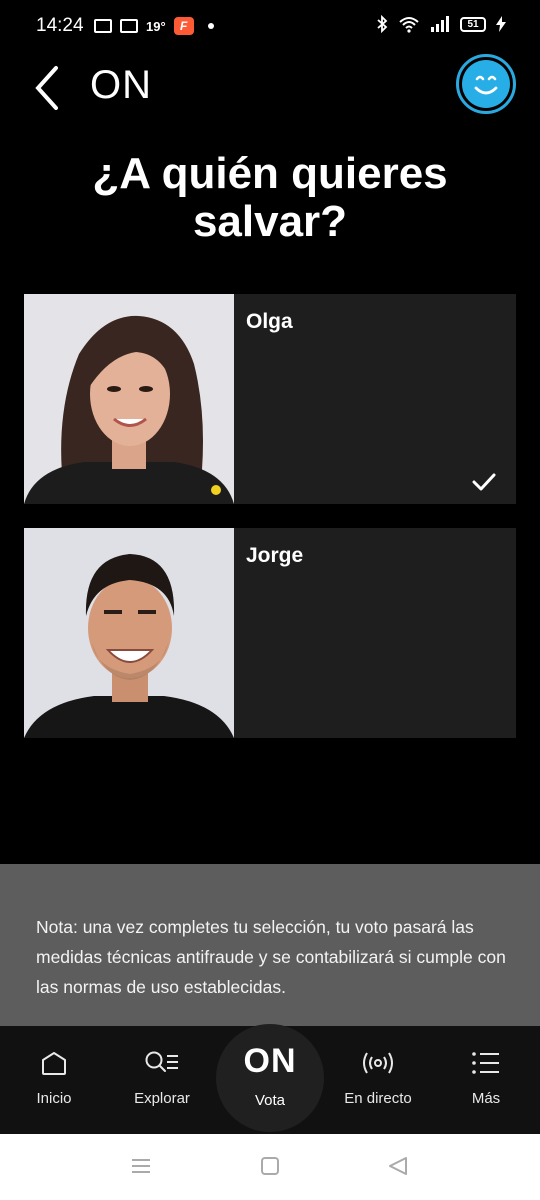  What do you see at coordinates (270, 85) in the screenshot?
I see `app-header: ON` at bounding box center [270, 85].